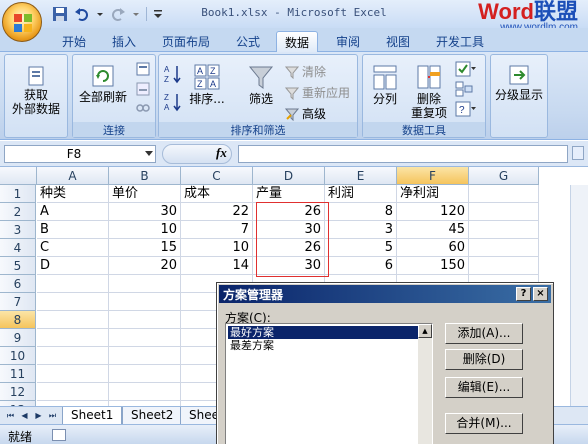 The width and height of the screenshot is (588, 444). Describe the element at coordinates (73, 302) in the screenshot. I see `cell-a7` at that location.